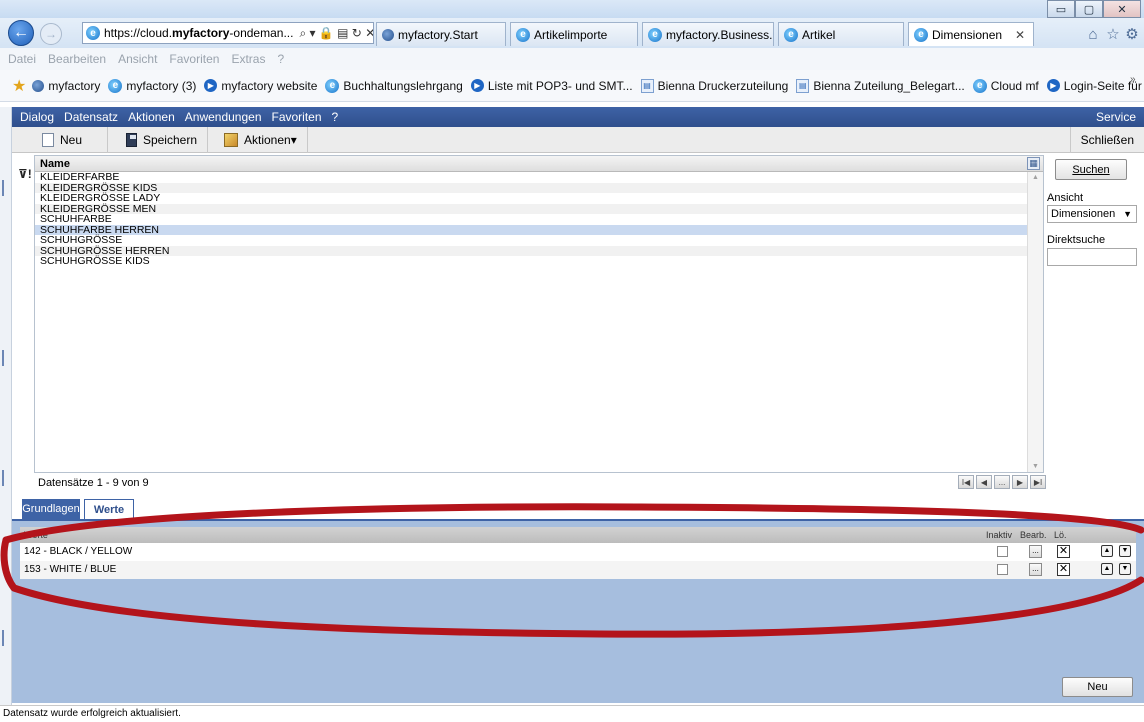 This screenshot has height=722, width=1144. Describe the element at coordinates (91, 117) in the screenshot. I see `app-menu-datensatz: Datensatz` at that location.